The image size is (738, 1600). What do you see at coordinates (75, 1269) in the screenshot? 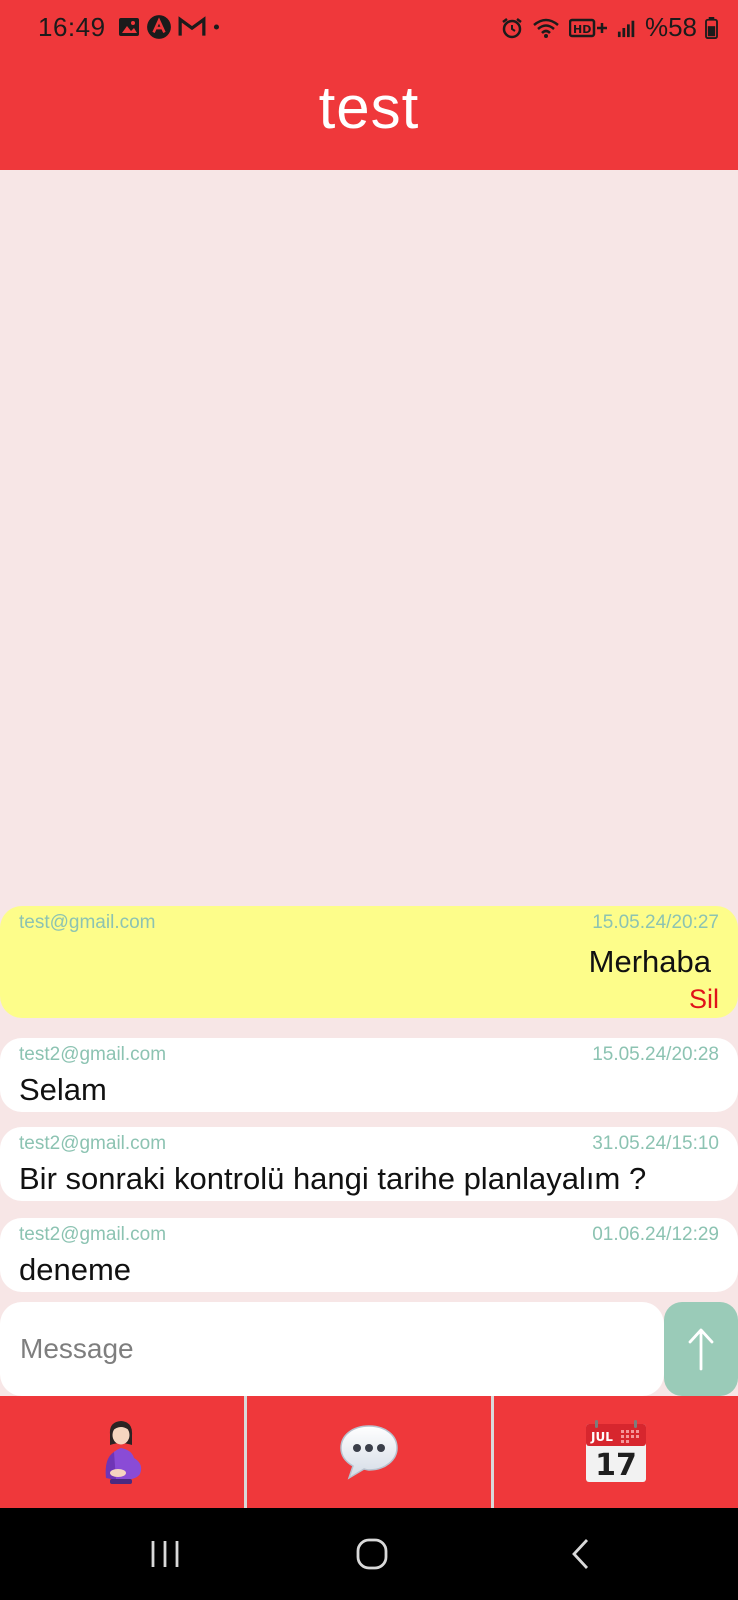
I see `message-text: deneme` at bounding box center [75, 1269].